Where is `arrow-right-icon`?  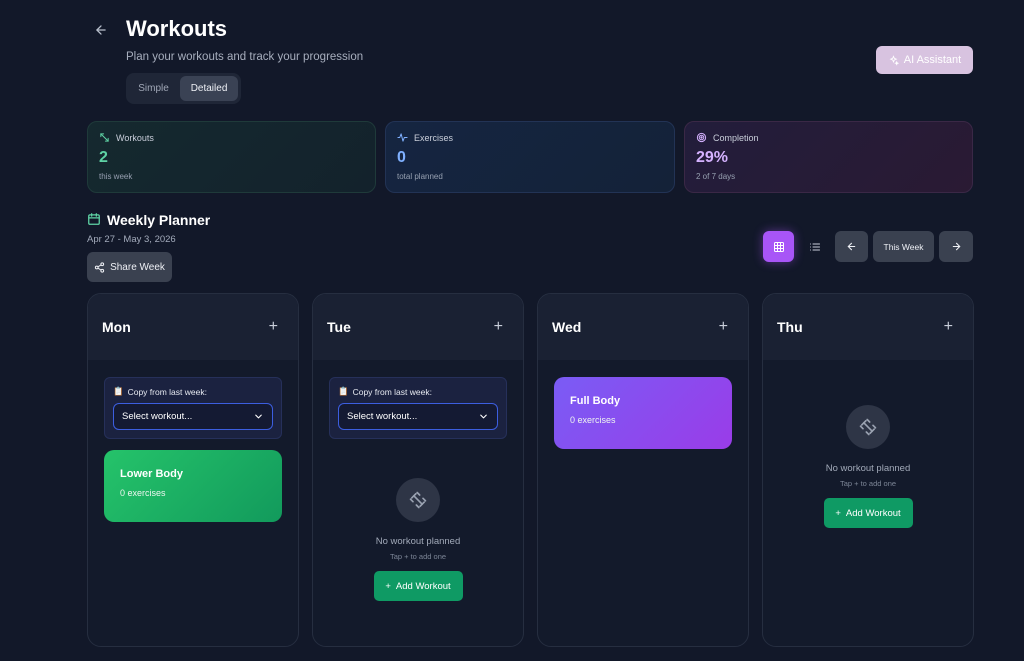 arrow-right-icon is located at coordinates (956, 246).